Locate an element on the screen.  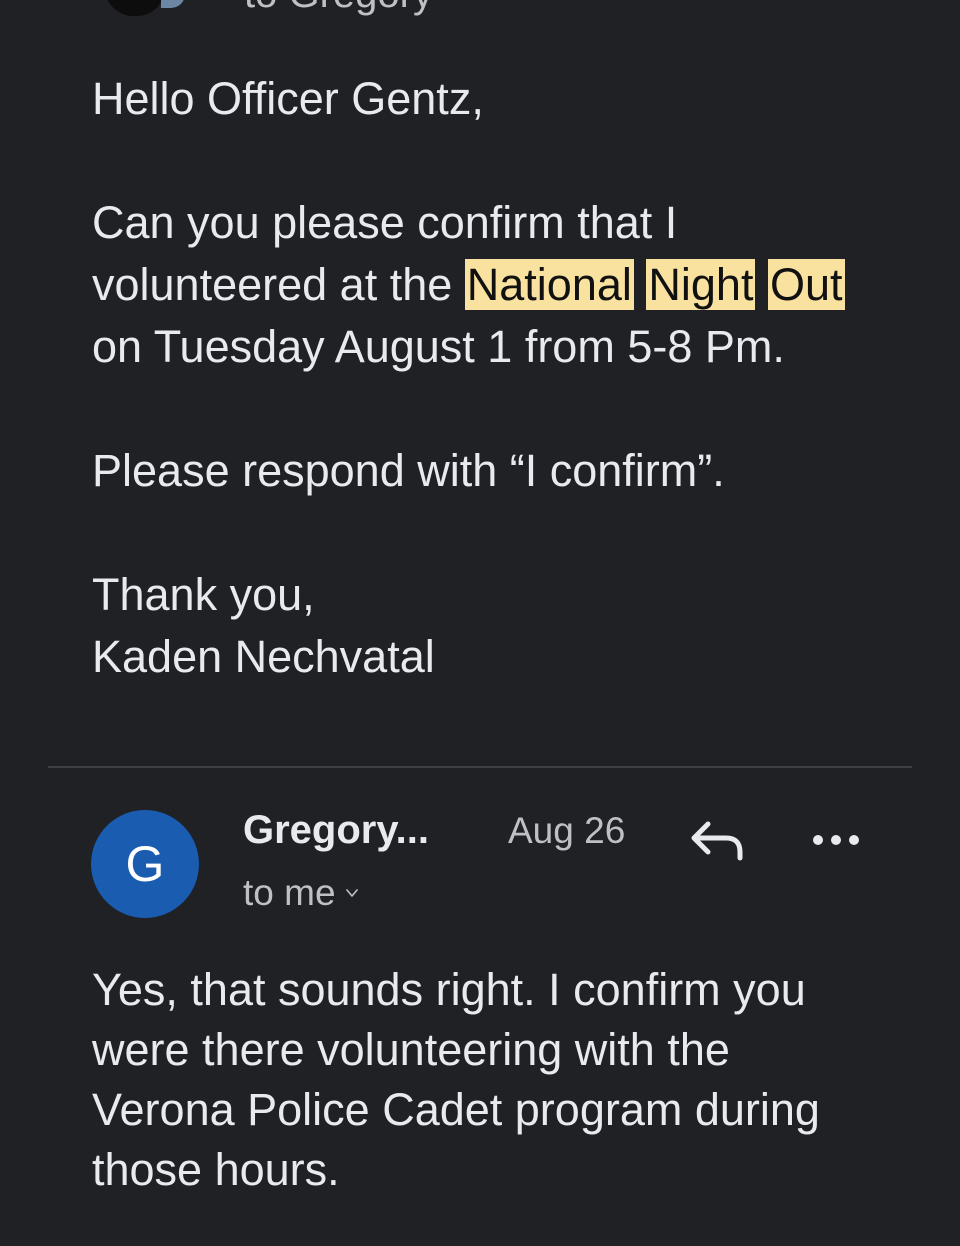
message-divider is located at coordinates (480, 767).